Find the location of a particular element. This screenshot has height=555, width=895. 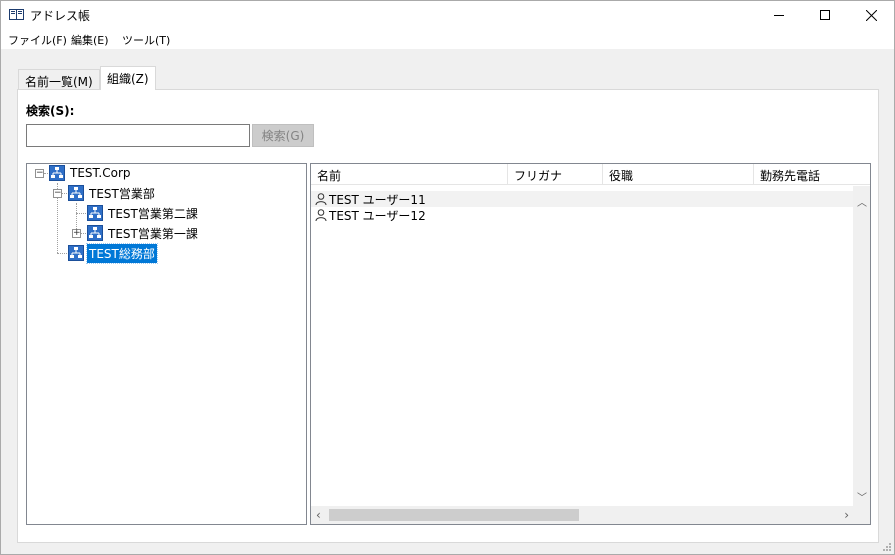

menu-bar: ファイル(F) 編集(E) ツール(T) is located at coordinates (447, 39).